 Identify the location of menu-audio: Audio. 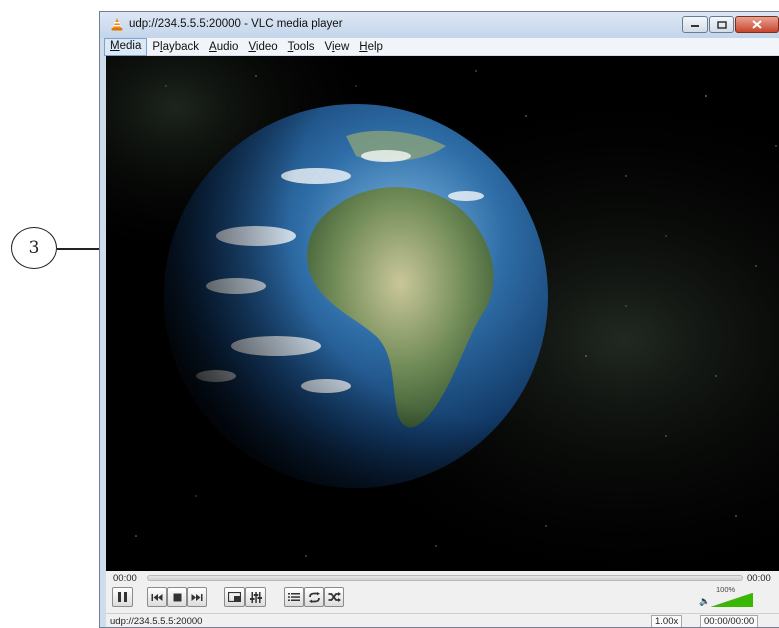
(223, 47).